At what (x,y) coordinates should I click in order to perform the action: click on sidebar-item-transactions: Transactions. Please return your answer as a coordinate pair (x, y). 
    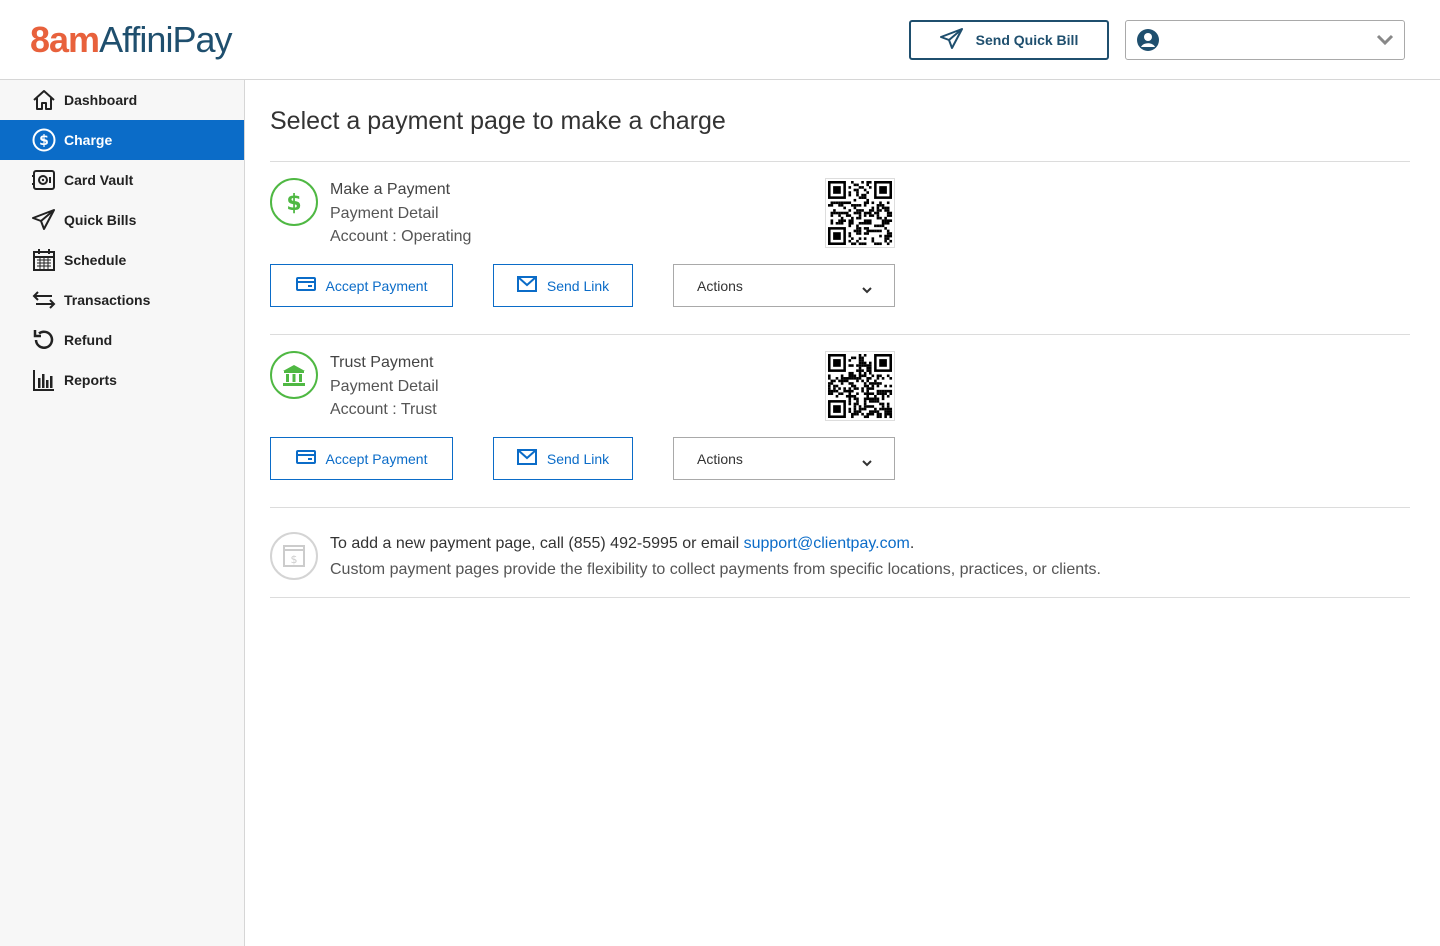
    Looking at the image, I should click on (122, 300).